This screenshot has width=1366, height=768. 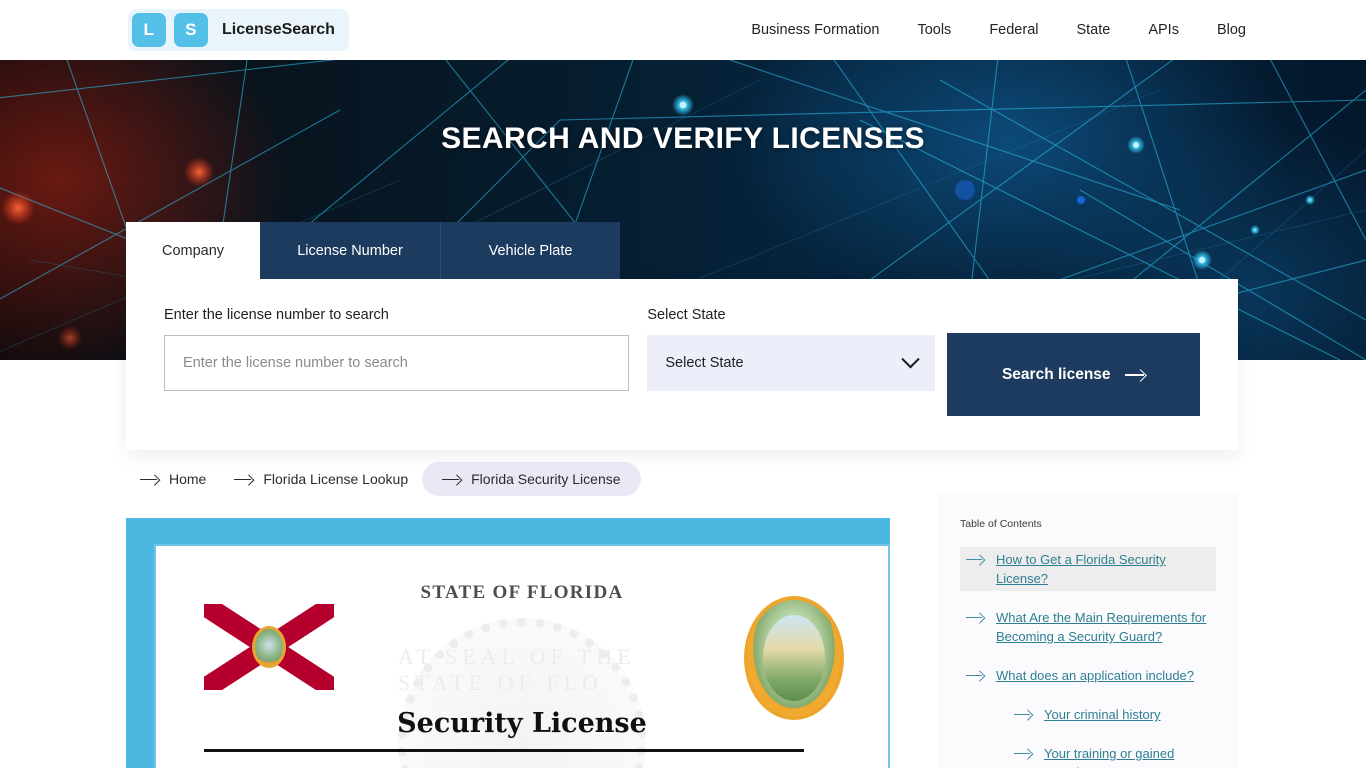 What do you see at coordinates (350, 250) in the screenshot?
I see `tab-license-number: License Number` at bounding box center [350, 250].